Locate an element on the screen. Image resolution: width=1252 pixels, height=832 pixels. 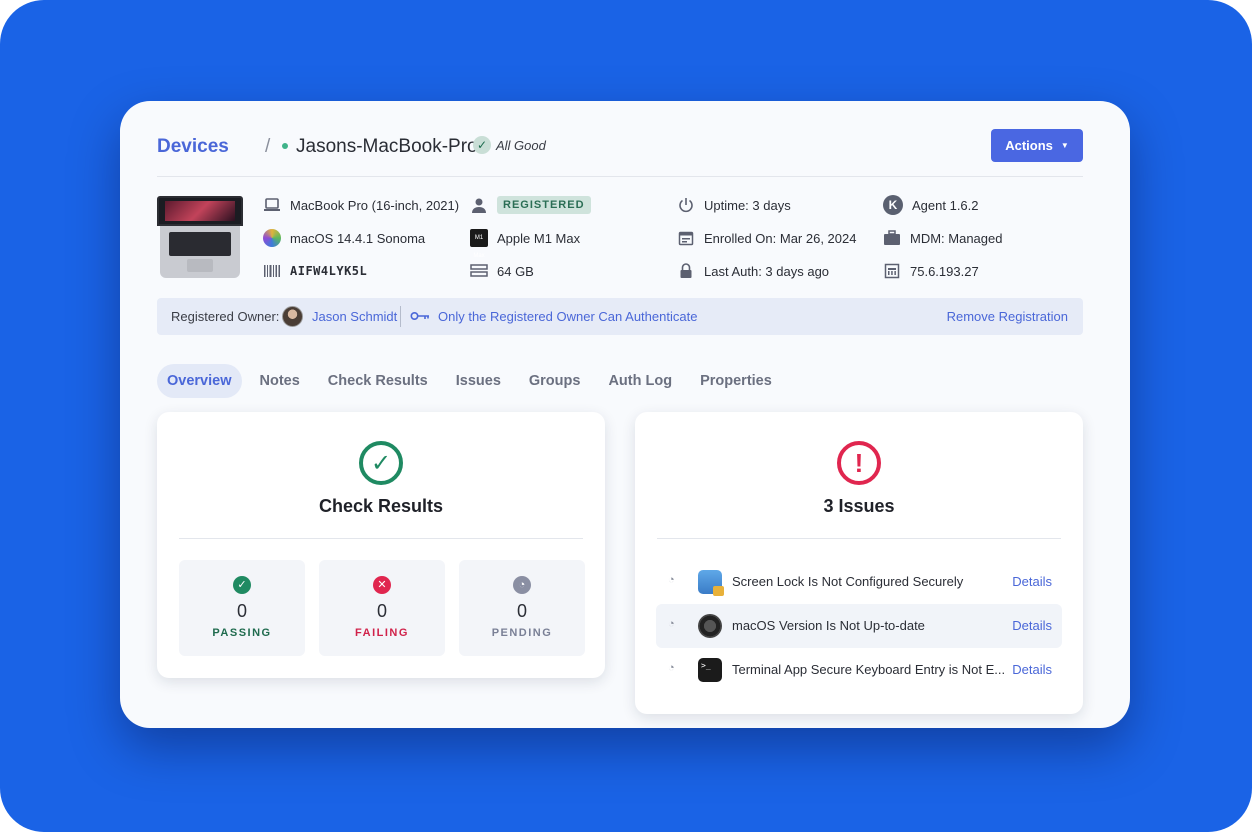
clock-icon: ◔ is located at coordinates (522, 585).